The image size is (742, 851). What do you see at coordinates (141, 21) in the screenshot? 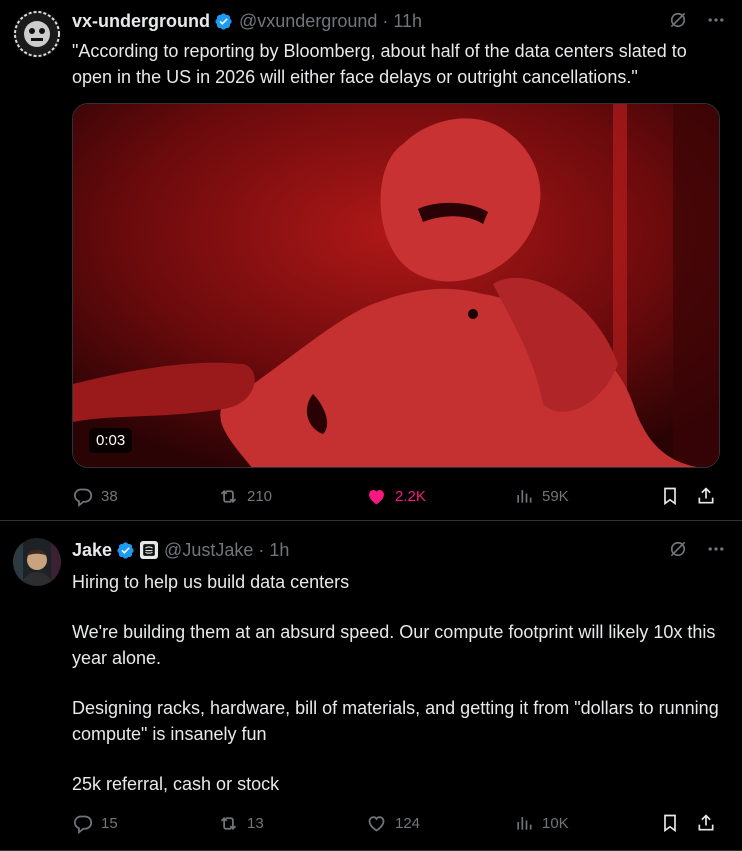
I see `display-name: vx-underground` at bounding box center [141, 21].